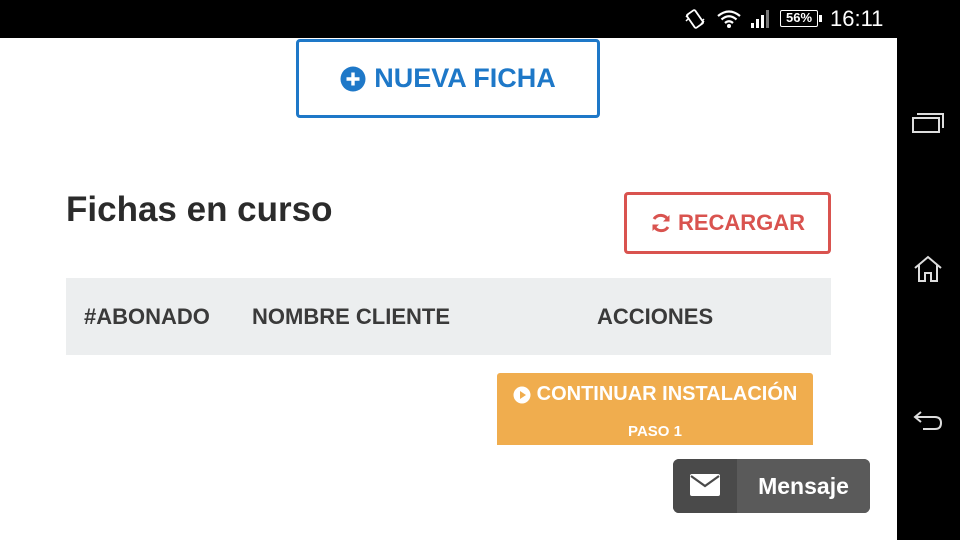 This screenshot has height=540, width=960. I want to click on battery-indicator: 56%, so click(801, 18).